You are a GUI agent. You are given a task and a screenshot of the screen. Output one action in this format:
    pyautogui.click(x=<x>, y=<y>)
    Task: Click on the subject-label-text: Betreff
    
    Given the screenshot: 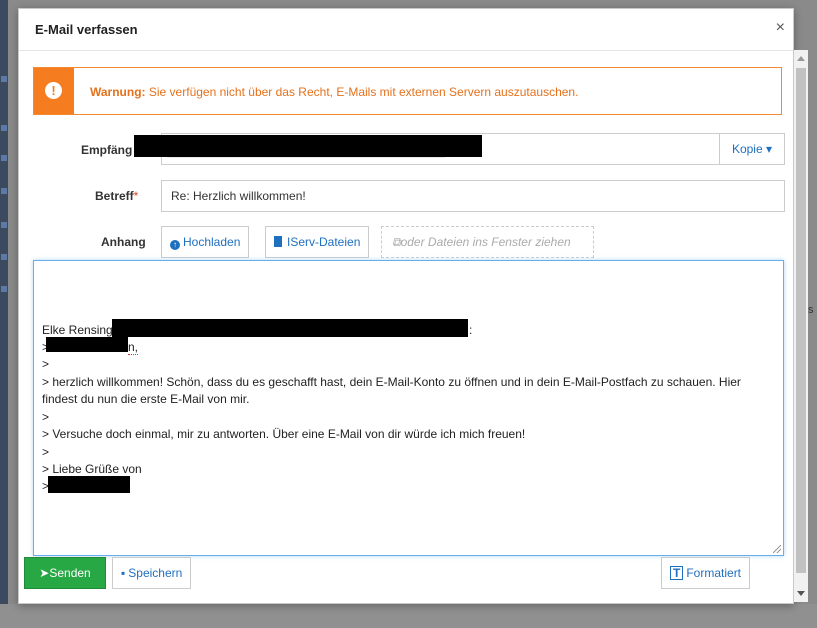 What is the action you would take?
    pyautogui.click(x=114, y=196)
    